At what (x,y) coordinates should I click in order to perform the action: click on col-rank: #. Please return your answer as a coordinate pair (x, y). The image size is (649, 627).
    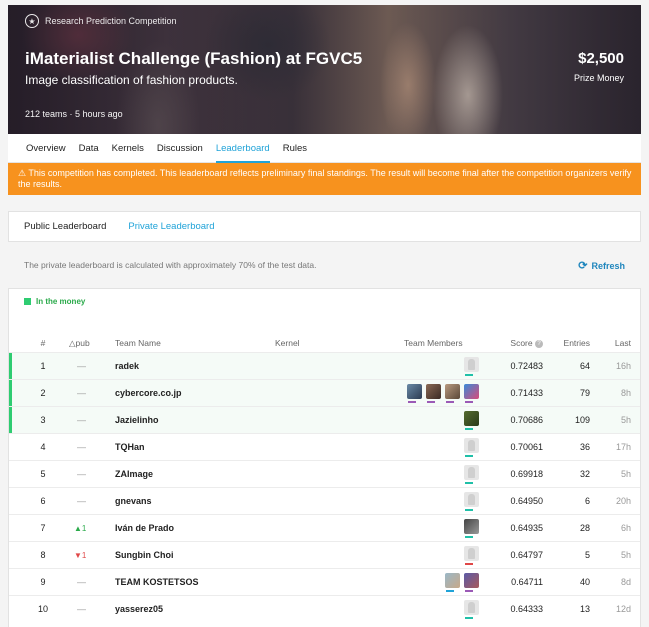
    Looking at the image, I should click on (43, 343).